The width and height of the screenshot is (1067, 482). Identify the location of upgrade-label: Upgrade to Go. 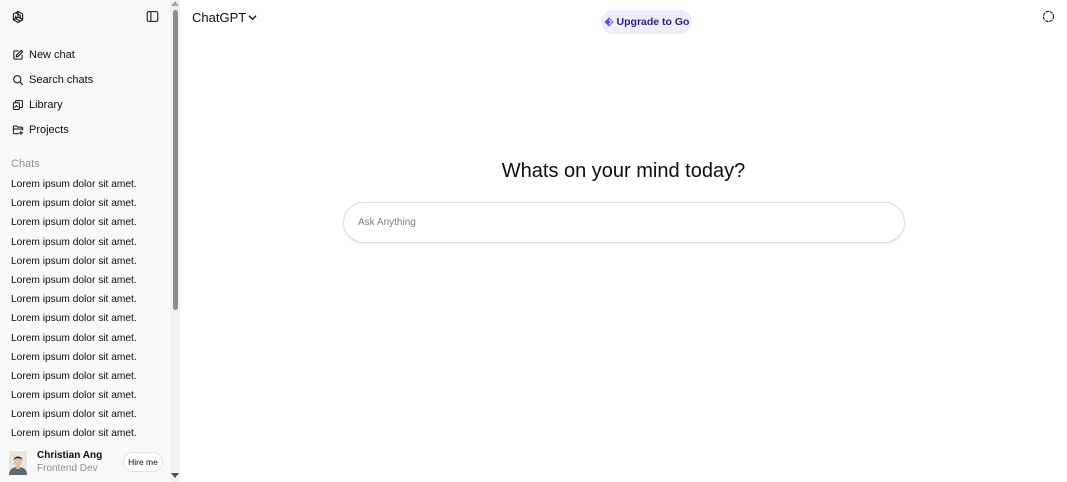
(653, 22).